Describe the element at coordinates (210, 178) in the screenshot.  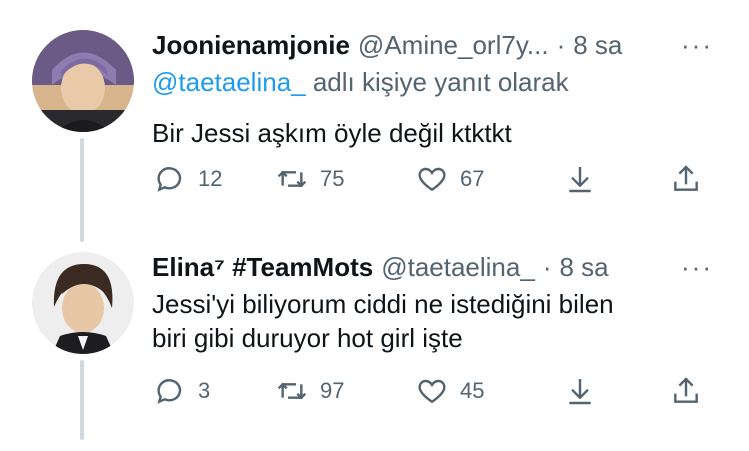
I see `reply-count: 12` at that location.